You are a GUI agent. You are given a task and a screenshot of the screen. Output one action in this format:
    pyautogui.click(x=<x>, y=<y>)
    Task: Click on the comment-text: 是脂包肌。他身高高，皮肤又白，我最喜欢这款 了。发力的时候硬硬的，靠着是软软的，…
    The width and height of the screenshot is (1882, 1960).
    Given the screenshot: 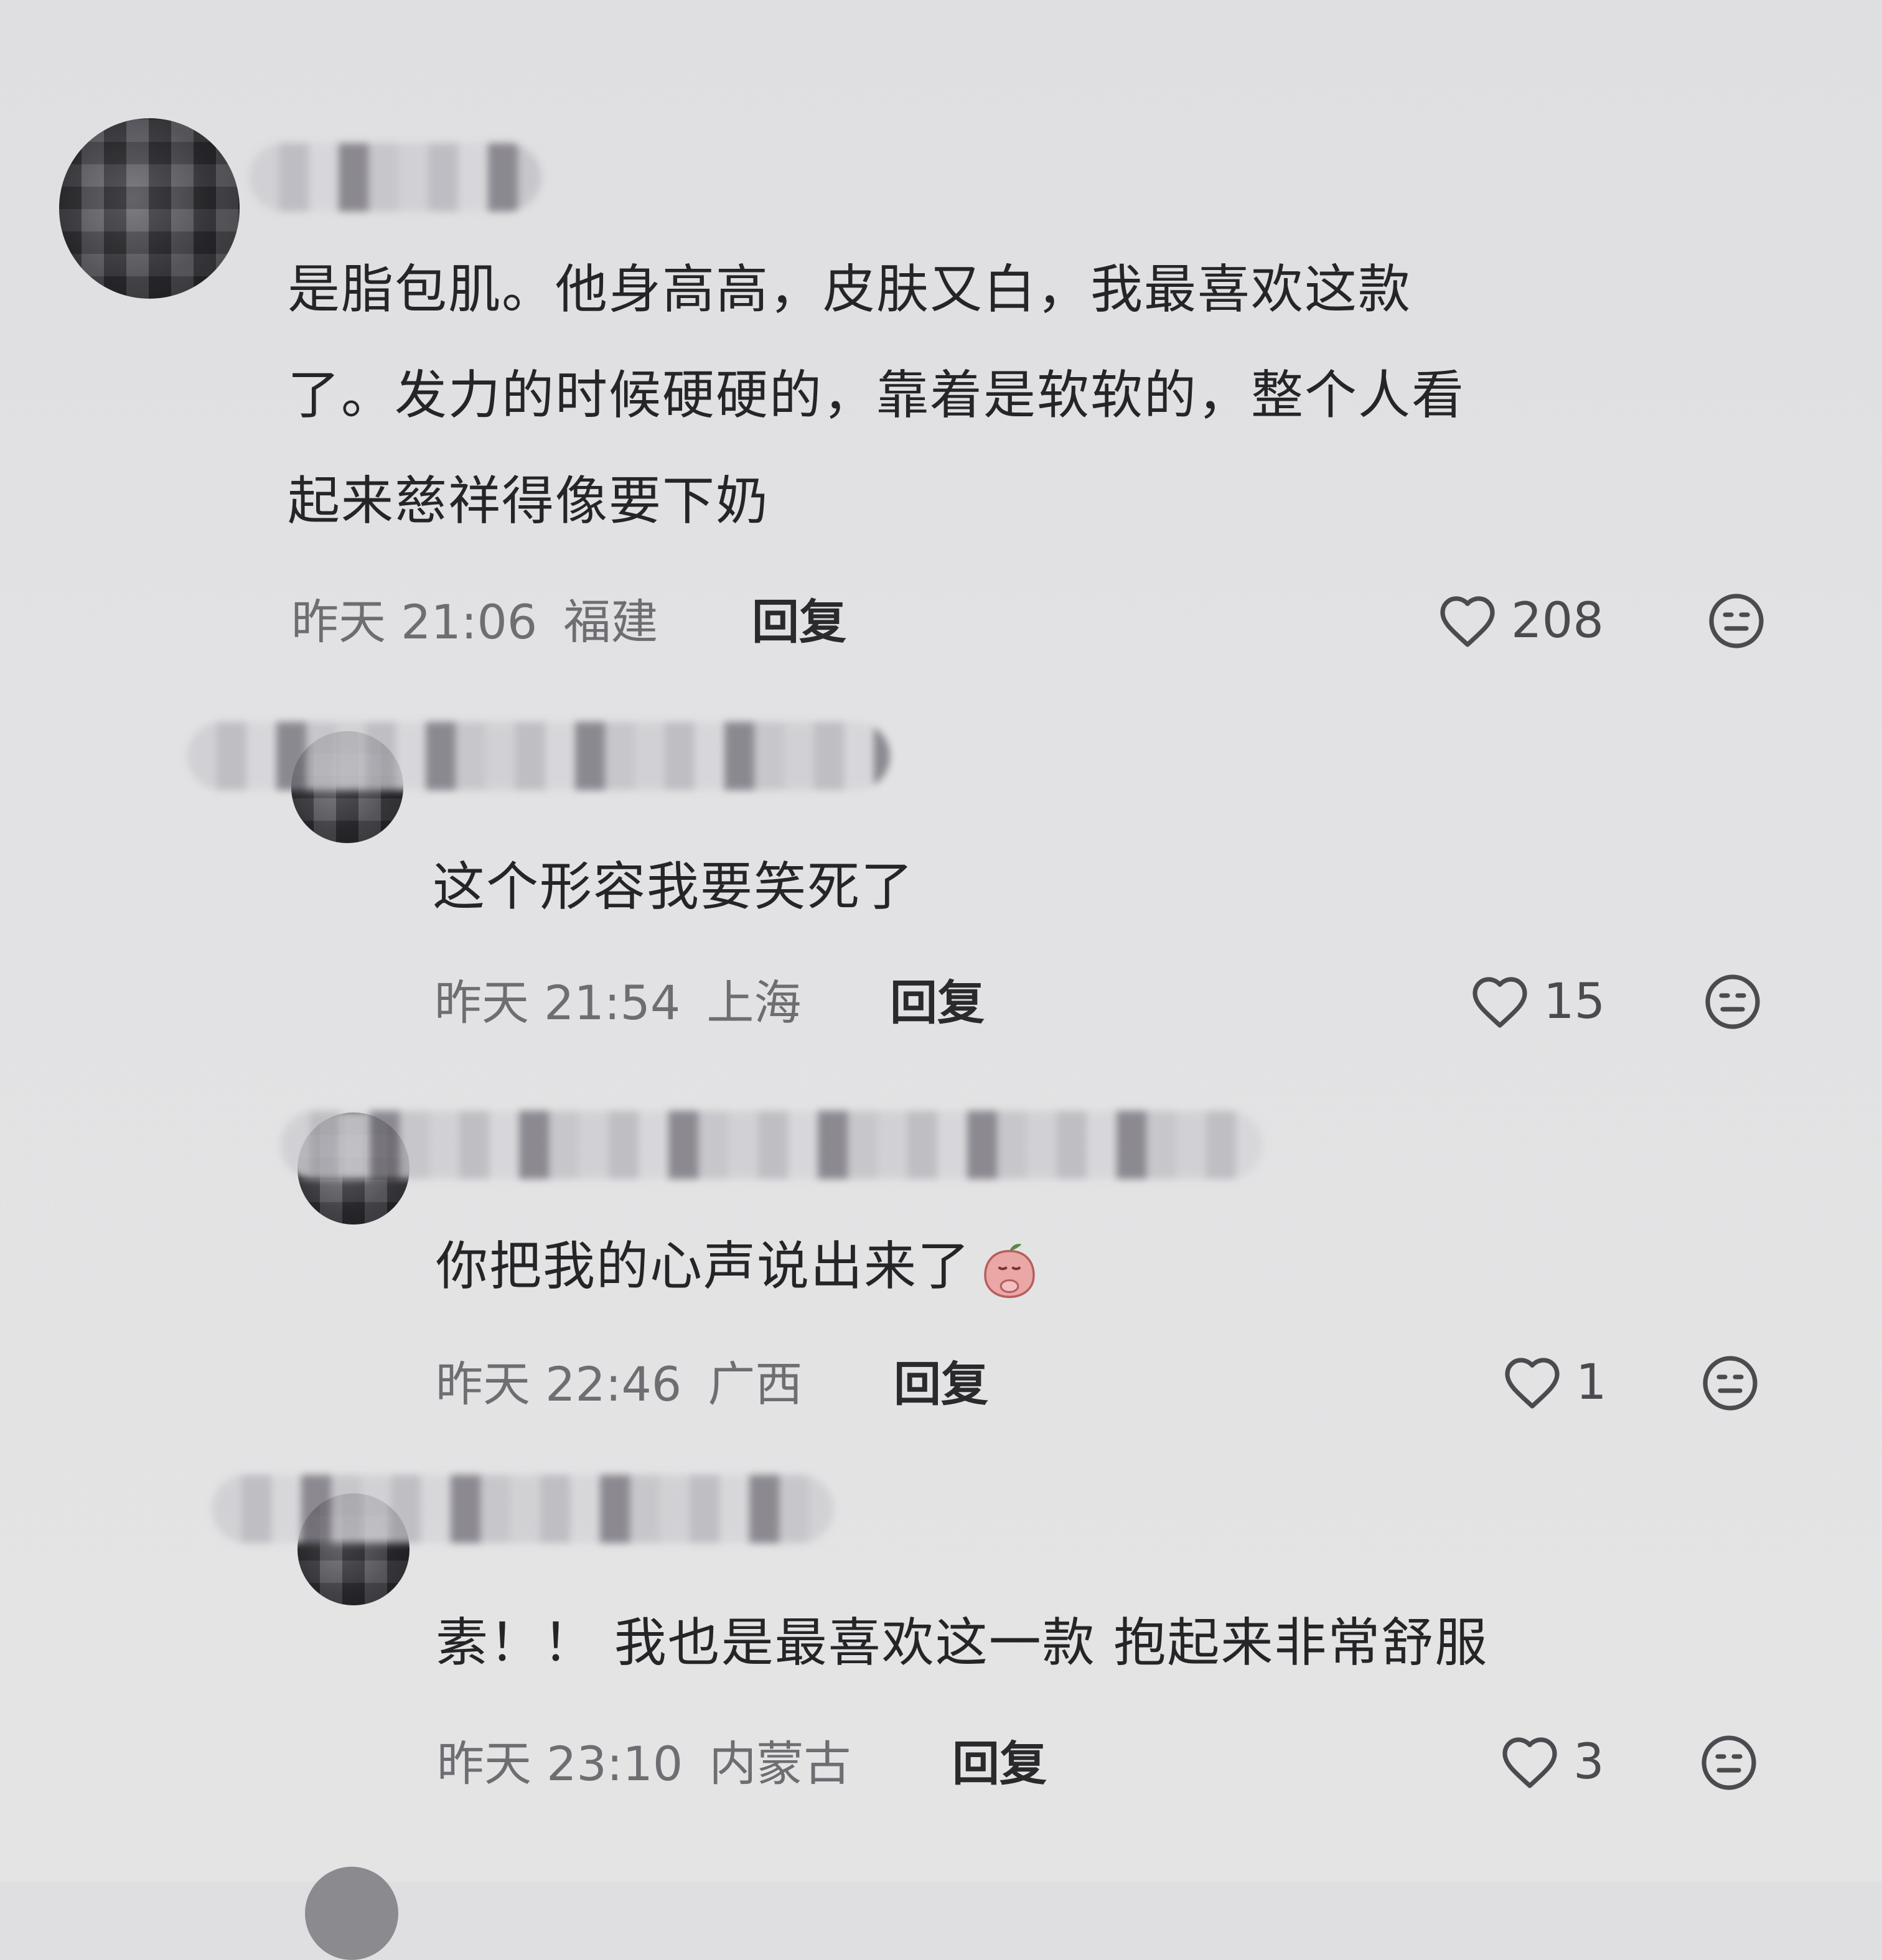 What is the action you would take?
    pyautogui.click(x=877, y=395)
    